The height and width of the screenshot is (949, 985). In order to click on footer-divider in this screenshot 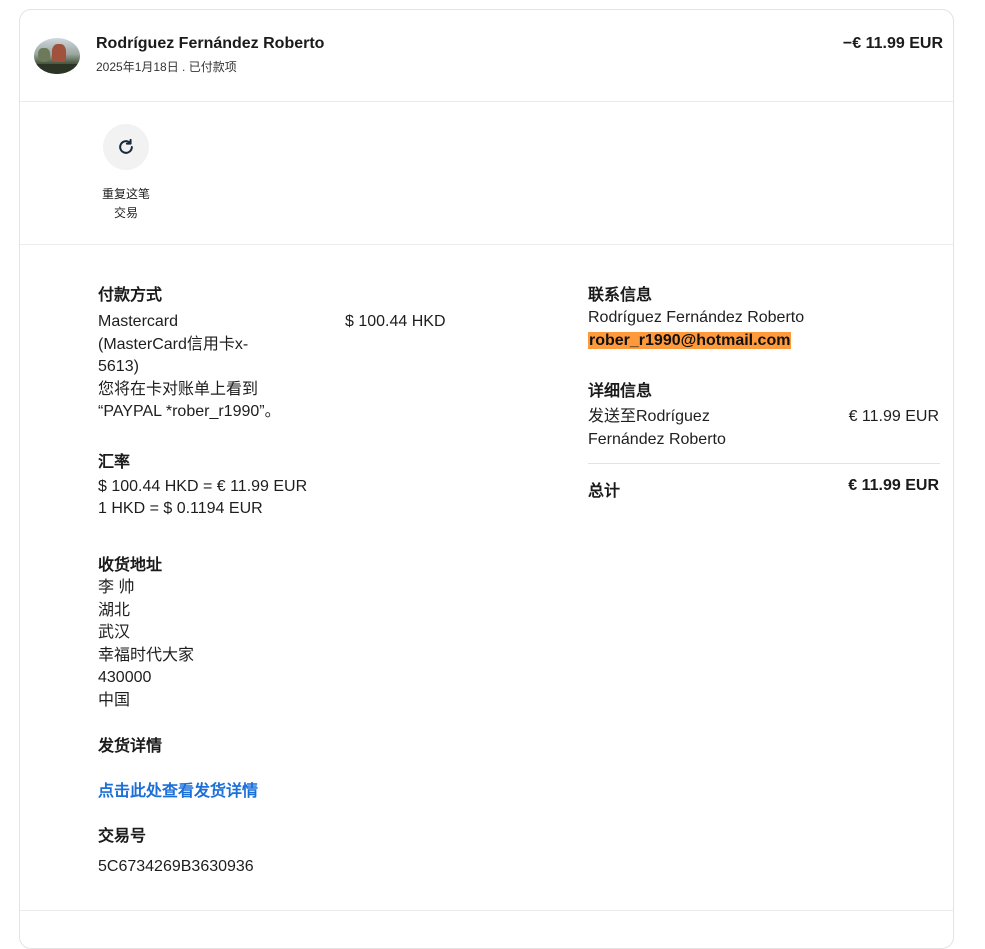, I will do `click(486, 910)`.